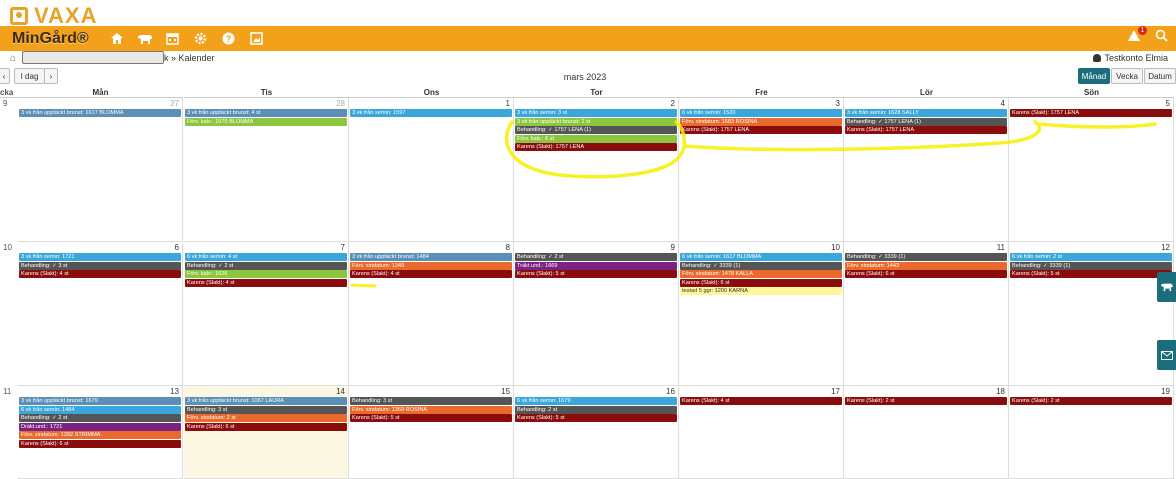 The height and width of the screenshot is (479, 1176). Describe the element at coordinates (100, 401) in the screenshot. I see `calendar-event: 3 vk från upptäckt brunst: 1679` at that location.